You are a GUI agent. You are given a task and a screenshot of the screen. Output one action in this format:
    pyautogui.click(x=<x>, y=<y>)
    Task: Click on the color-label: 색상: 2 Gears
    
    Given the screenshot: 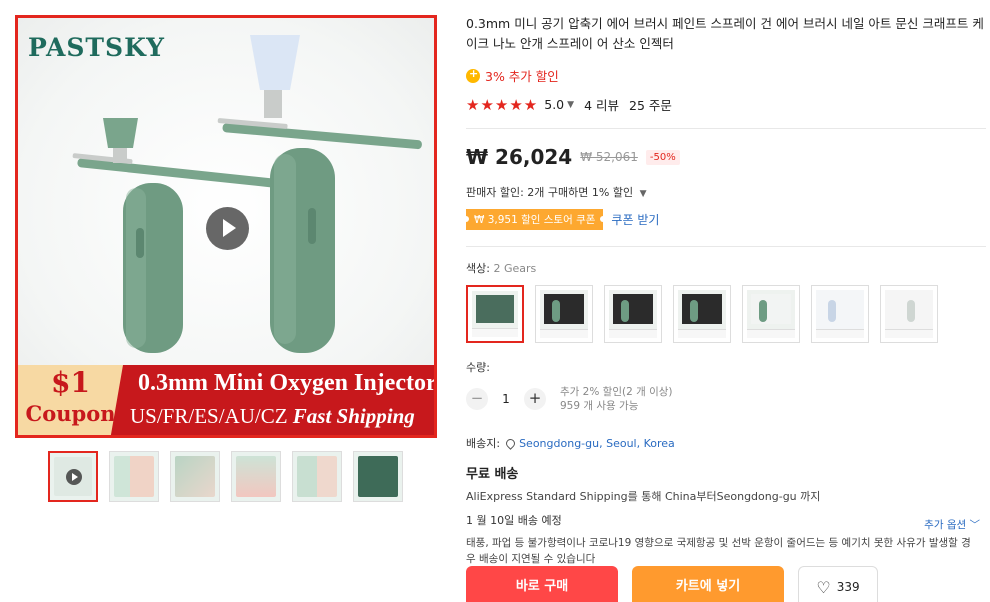 What is the action you would take?
    pyautogui.click(x=501, y=268)
    